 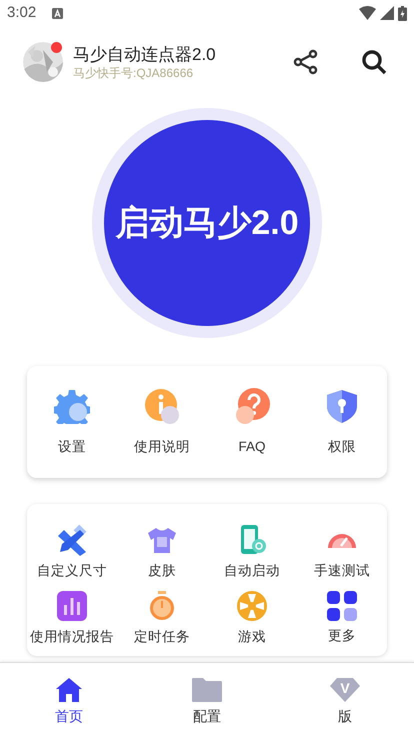 I want to click on nav-tab: 配置, so click(x=207, y=699).